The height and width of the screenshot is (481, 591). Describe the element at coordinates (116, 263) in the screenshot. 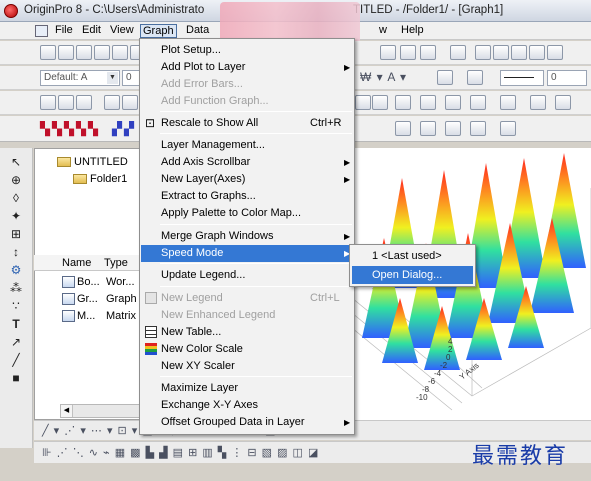

I see `column-type: Type` at that location.